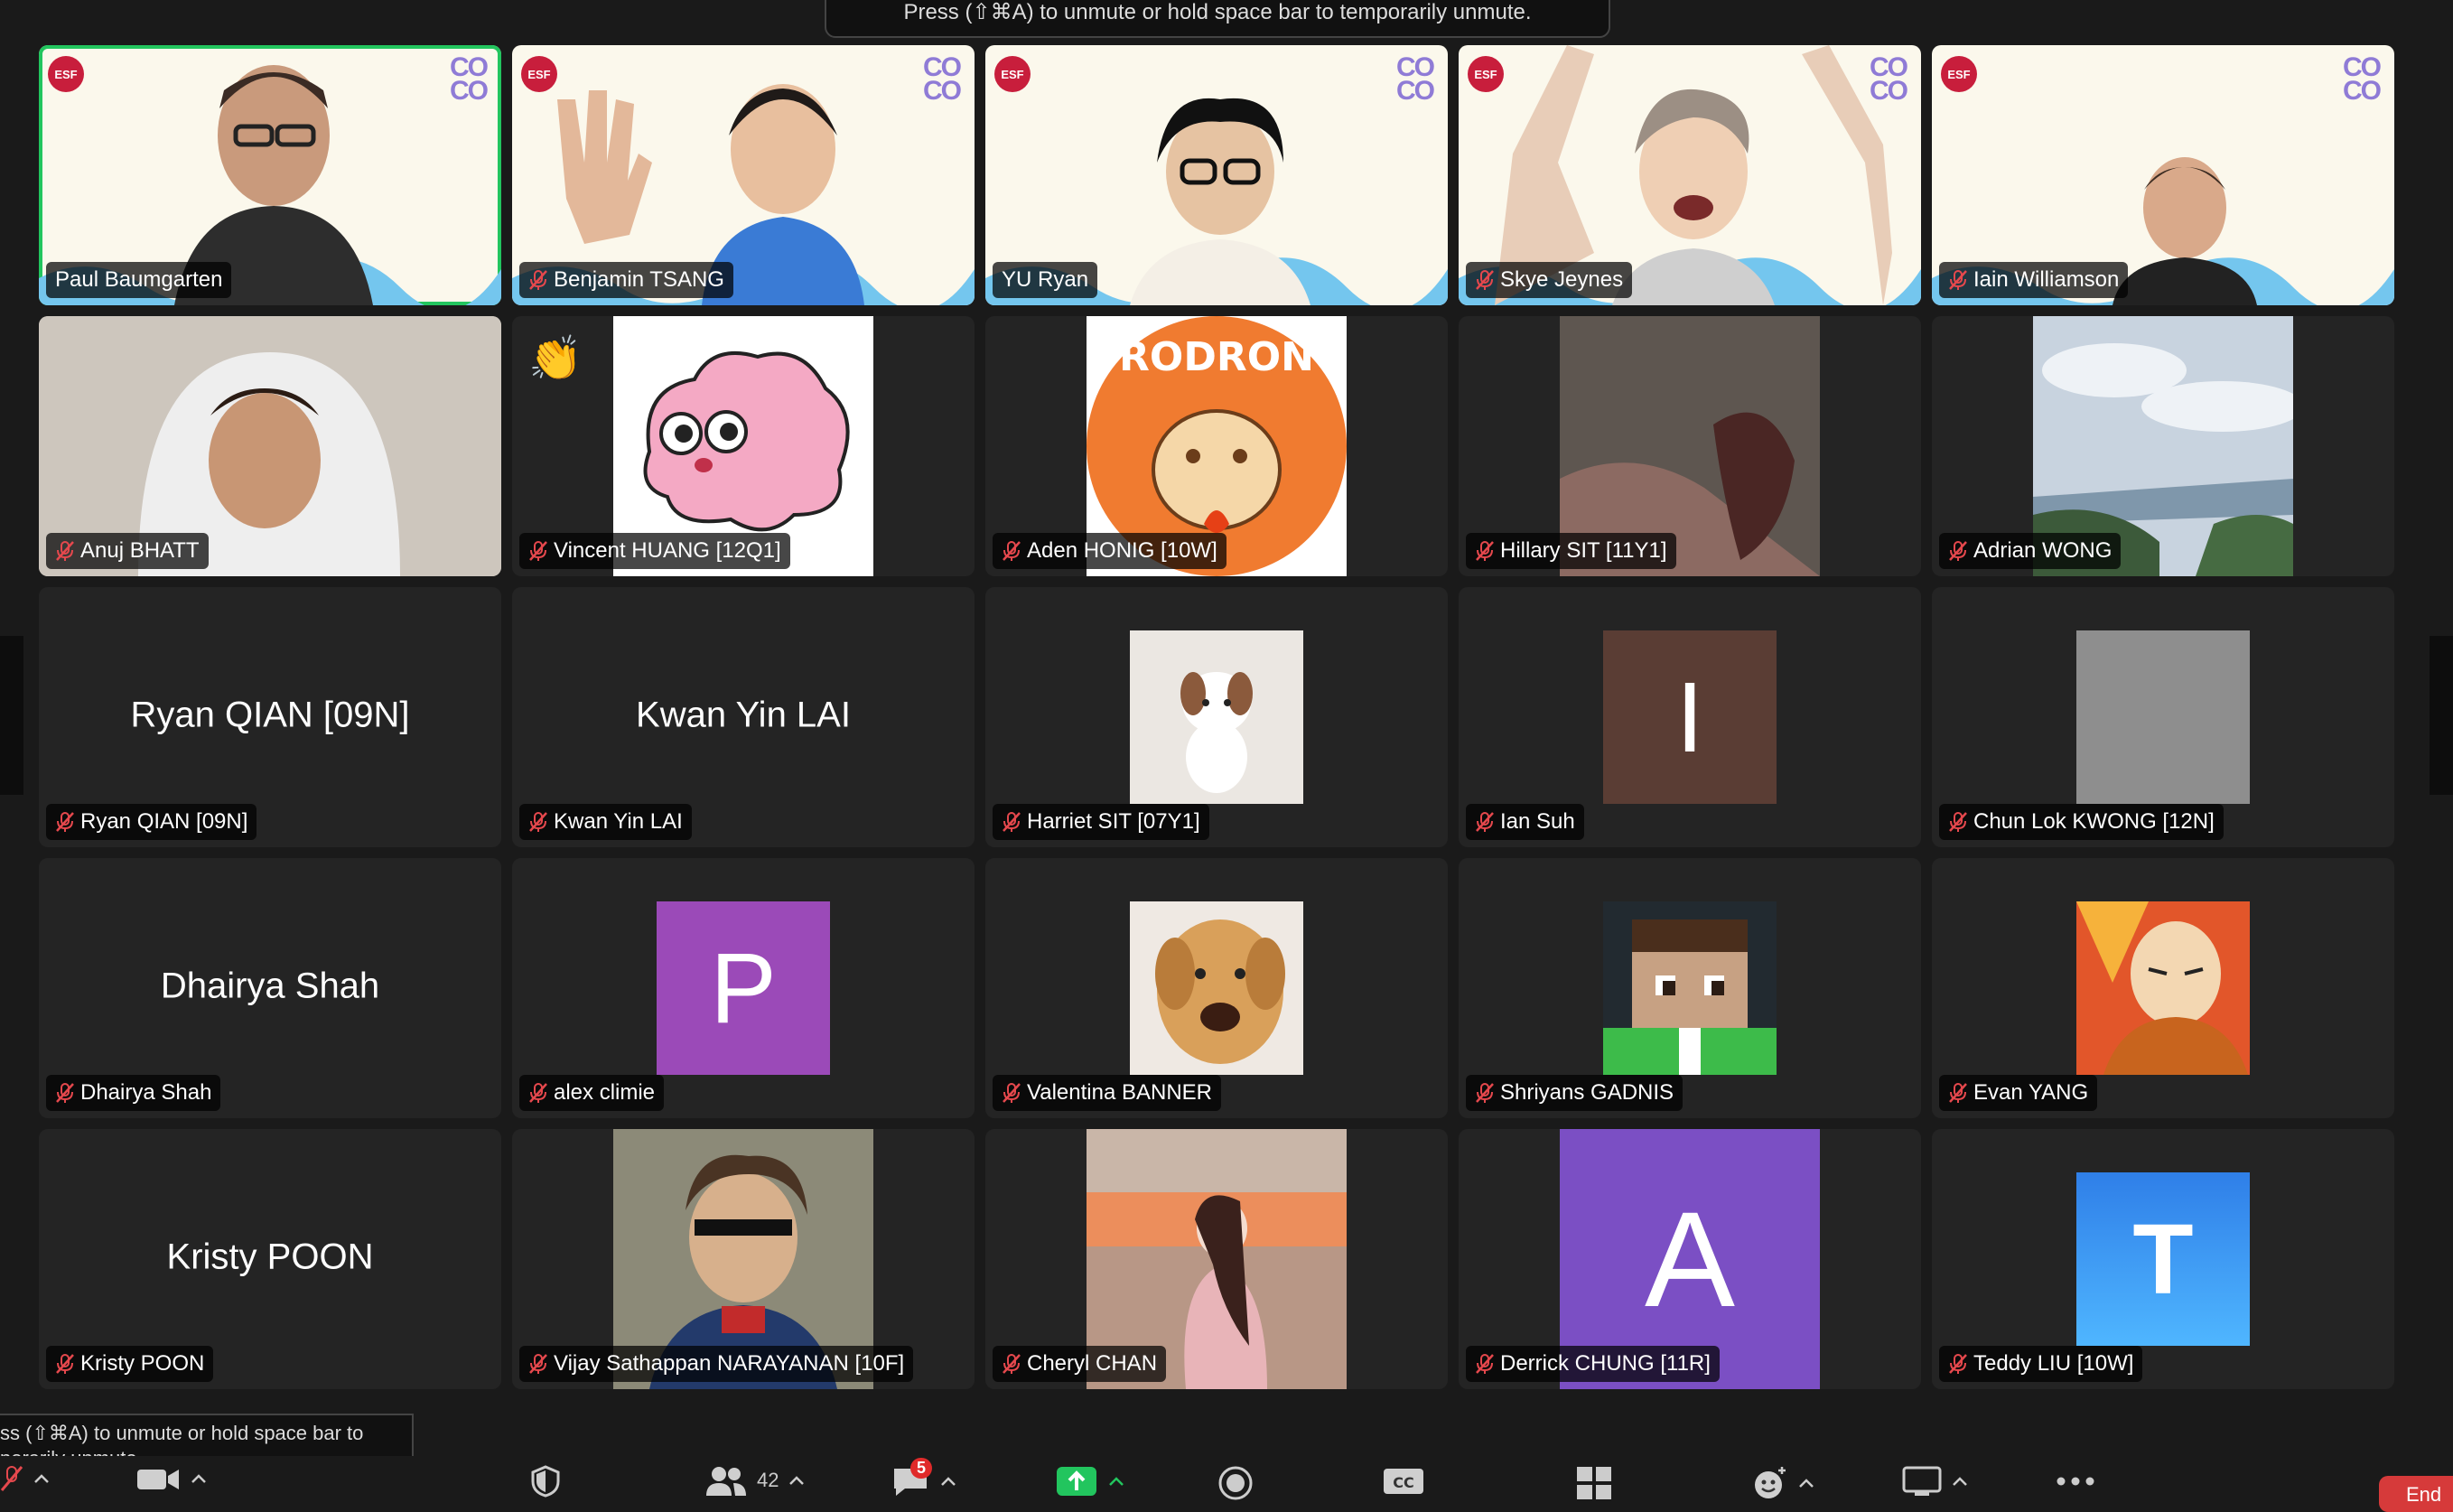  I want to click on breakout-rooms-icon, so click(1594, 1483).